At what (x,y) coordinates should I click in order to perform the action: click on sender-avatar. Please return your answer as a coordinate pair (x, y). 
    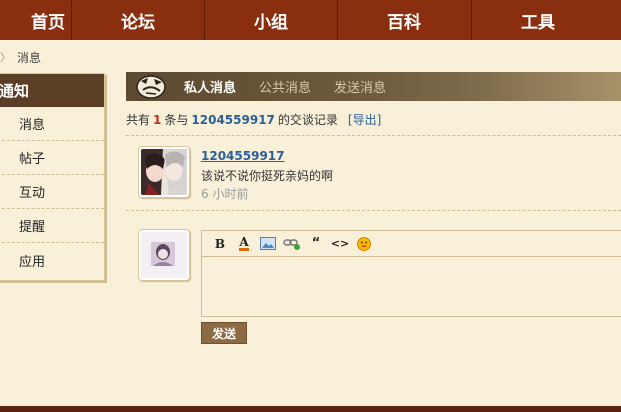
    Looking at the image, I should click on (164, 172).